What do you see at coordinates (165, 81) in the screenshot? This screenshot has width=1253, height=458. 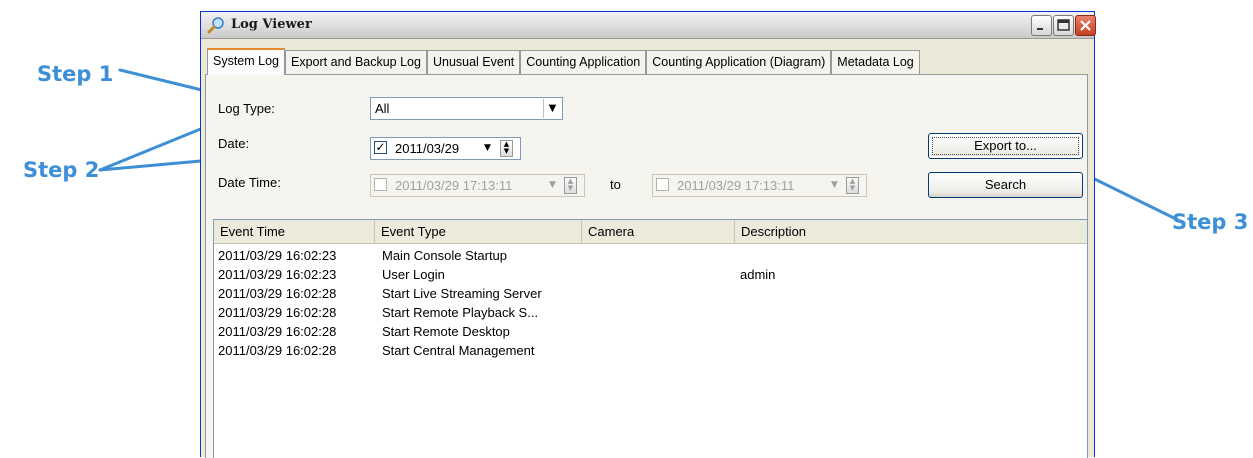 I see `step1-pointer` at bounding box center [165, 81].